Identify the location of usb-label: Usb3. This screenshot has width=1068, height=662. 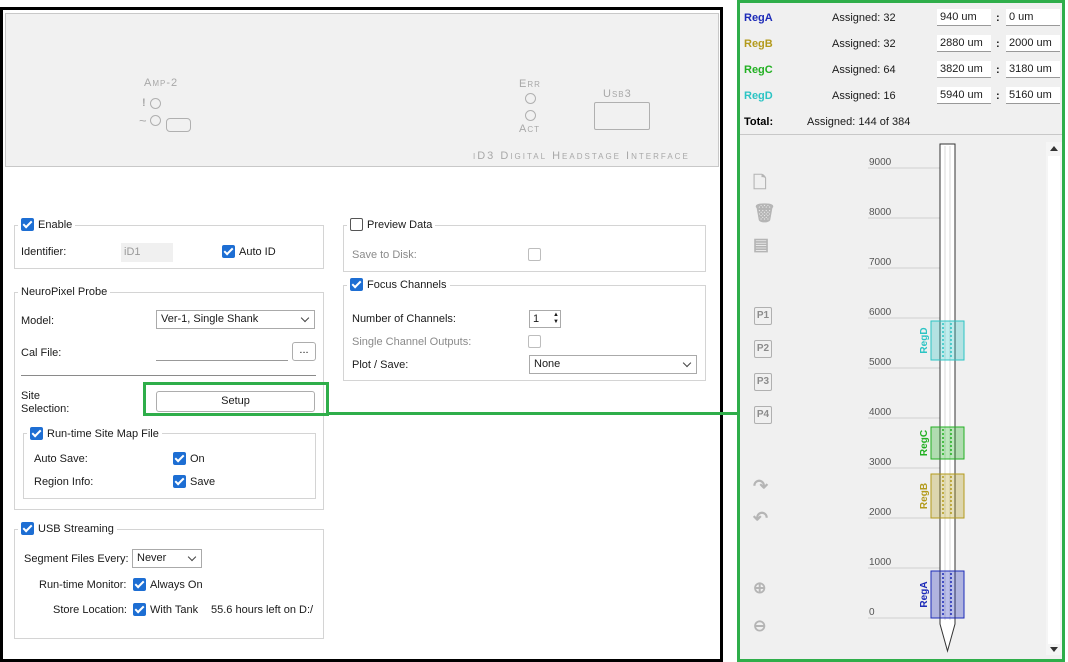
(617, 94).